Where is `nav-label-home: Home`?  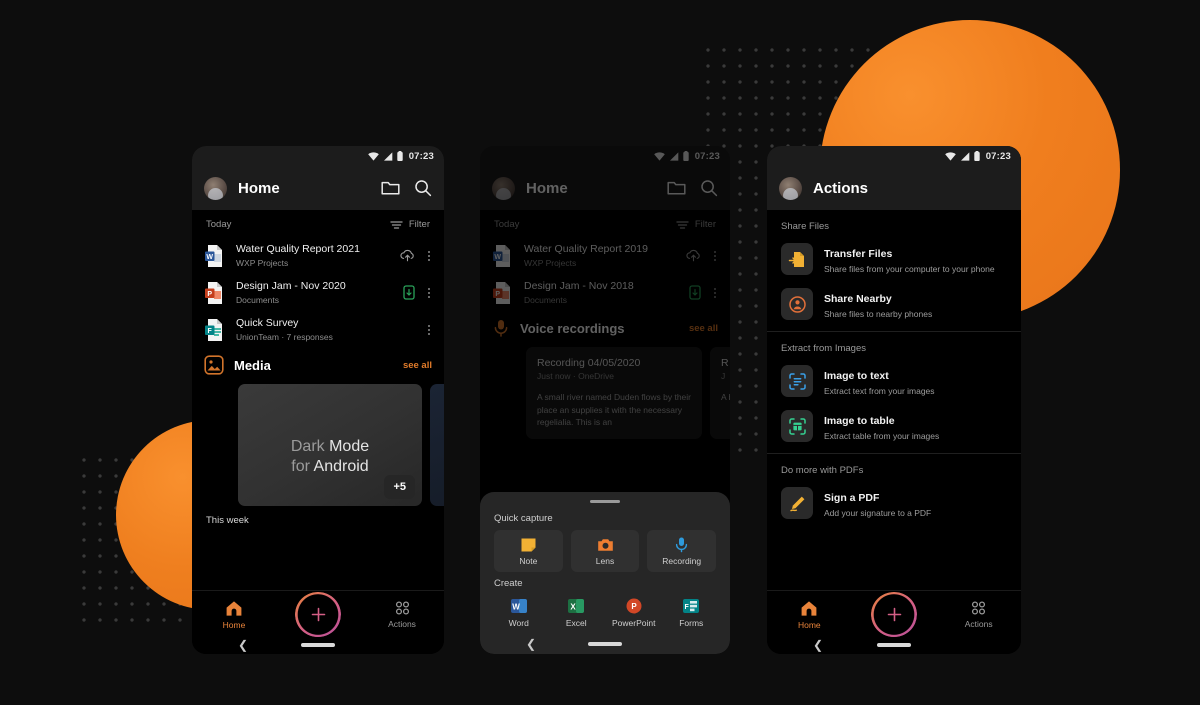 nav-label-home: Home is located at coordinates (809, 624).